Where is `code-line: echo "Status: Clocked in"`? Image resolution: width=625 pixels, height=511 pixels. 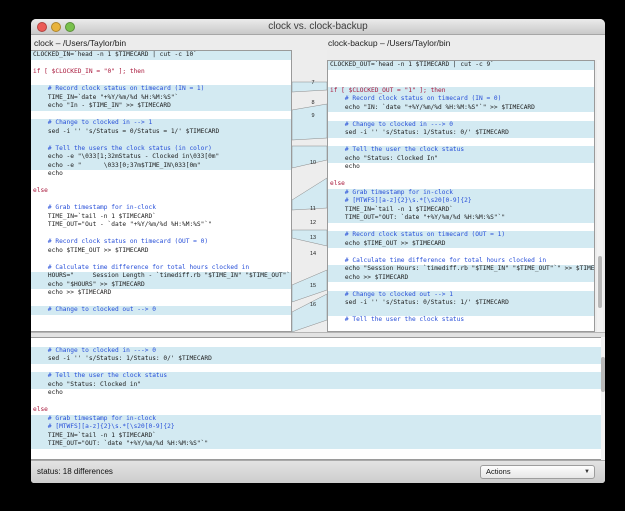
code-line: echo "Status: Clocked in" is located at coordinates (316, 384).